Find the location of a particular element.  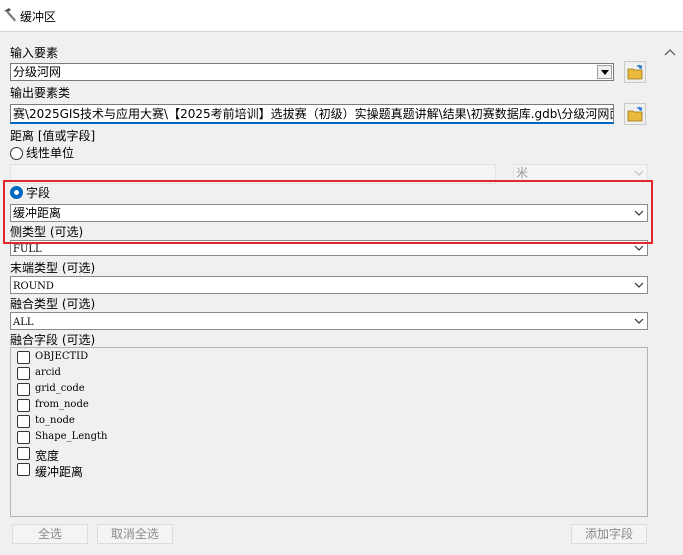

dissolve-type-label: 融合类型 (可选) is located at coordinates (53, 304).